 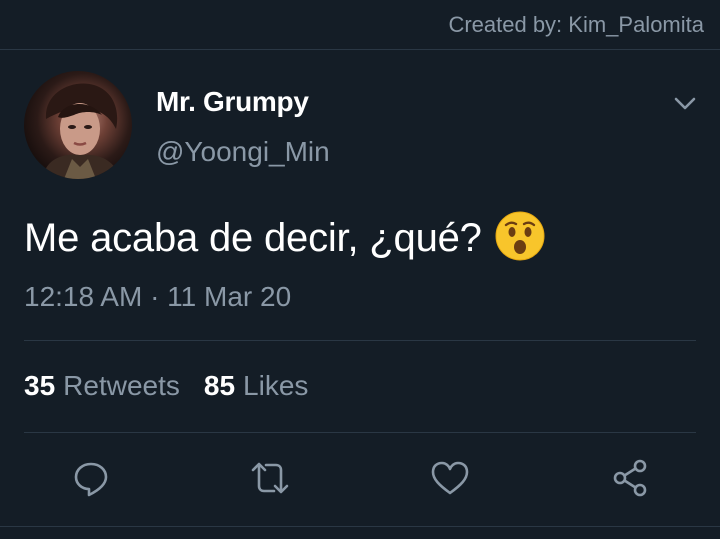 I want to click on likes-count: 85, so click(x=219, y=385).